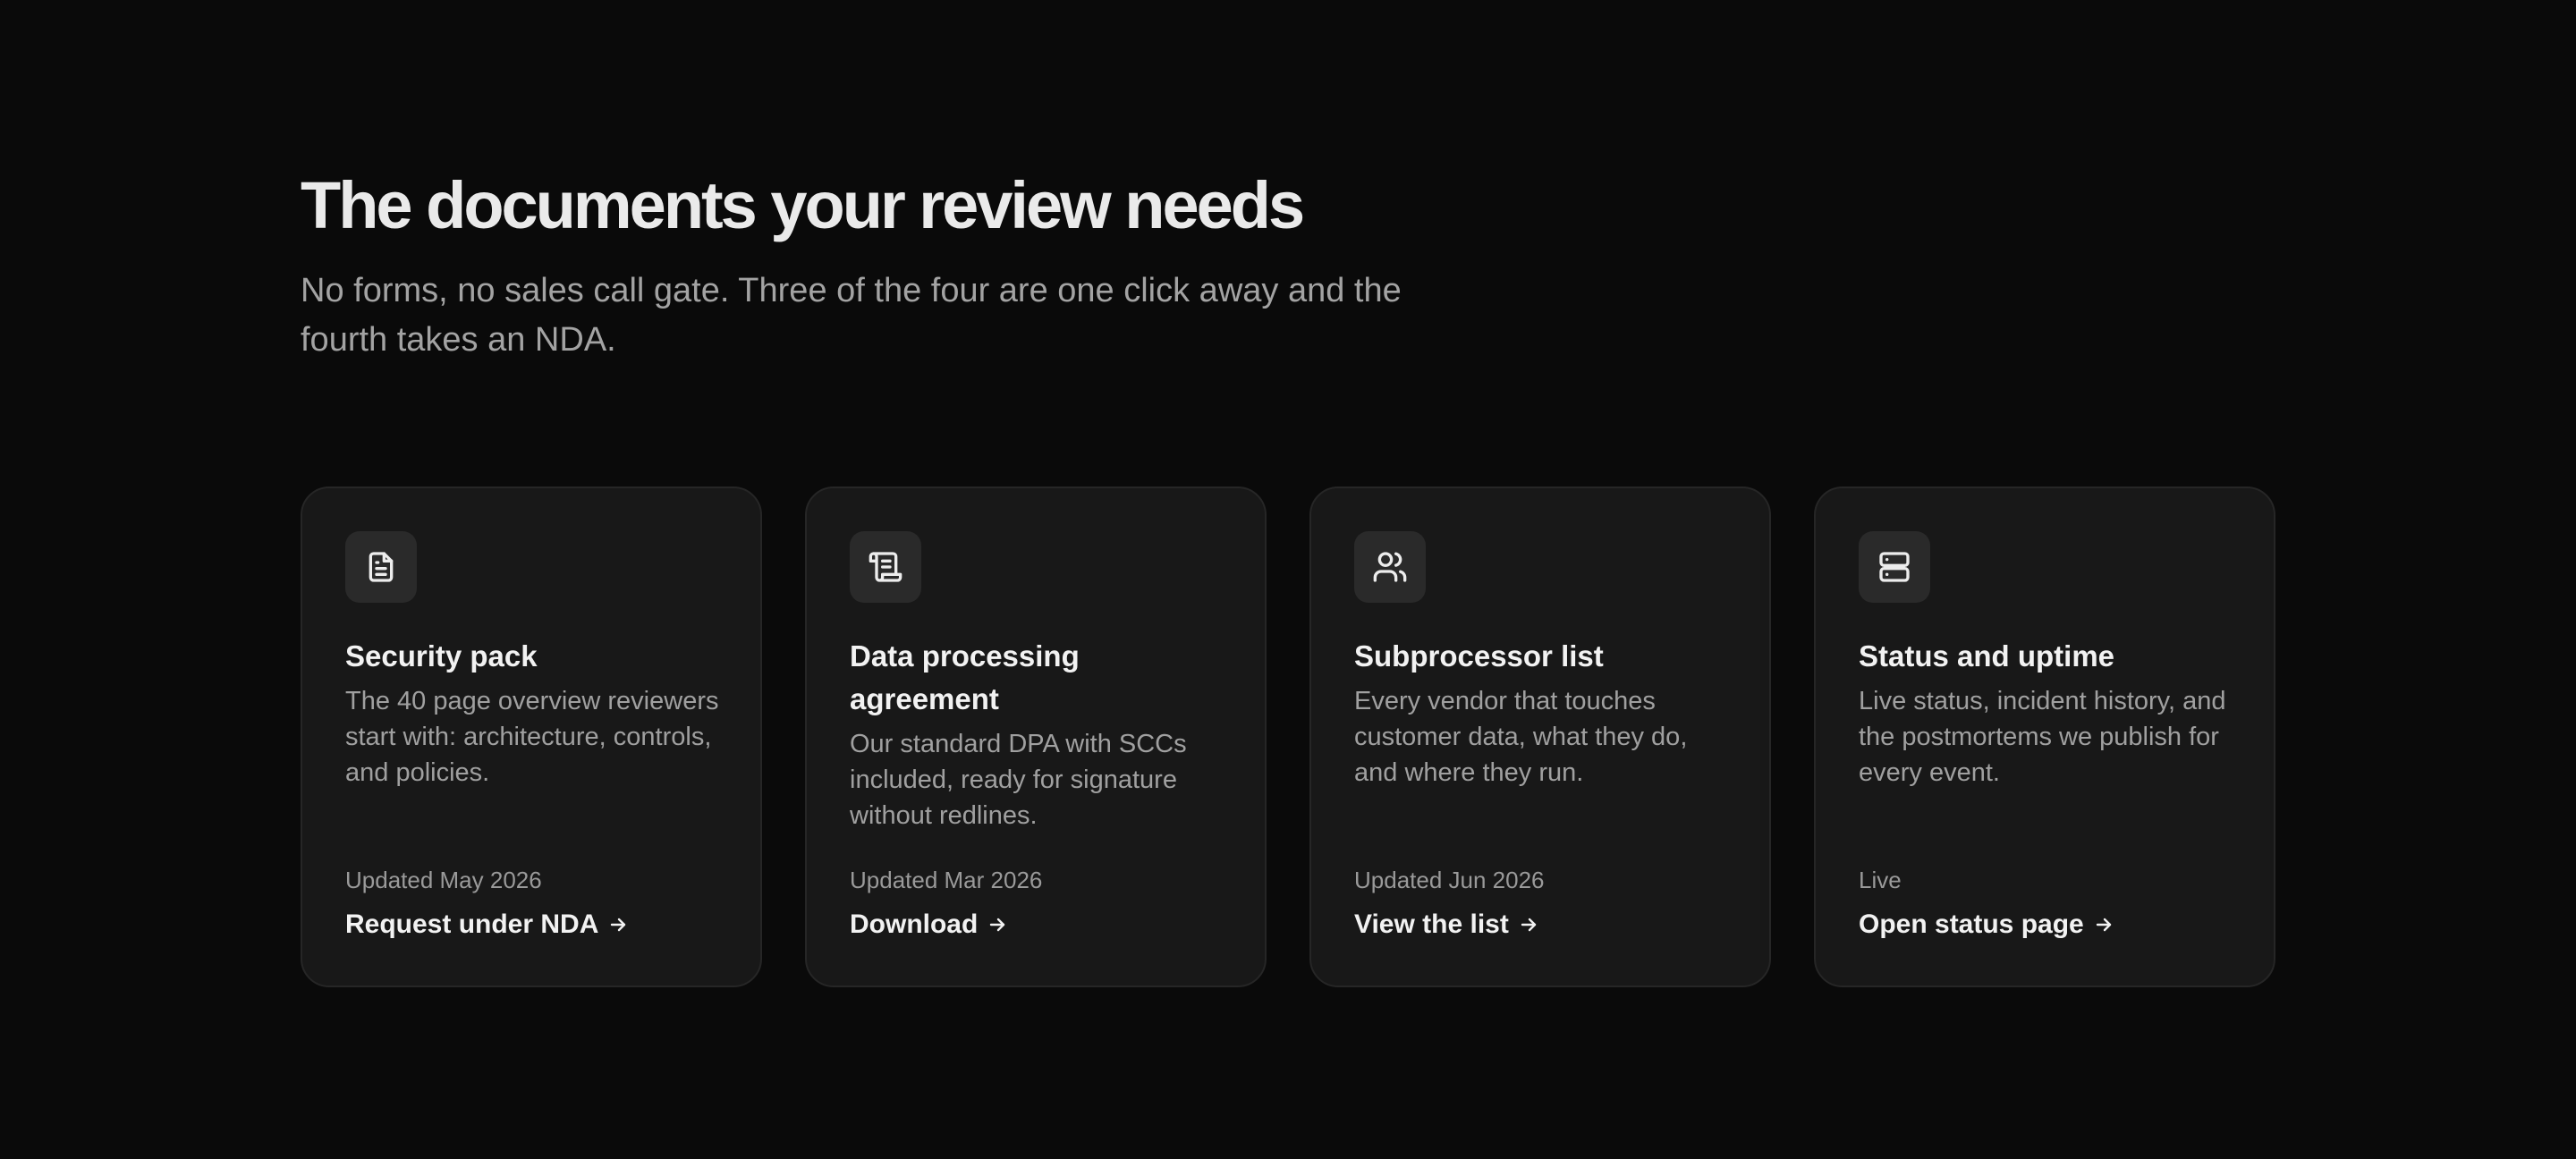 The image size is (2576, 1159). I want to click on download-link: Download, so click(929, 925).